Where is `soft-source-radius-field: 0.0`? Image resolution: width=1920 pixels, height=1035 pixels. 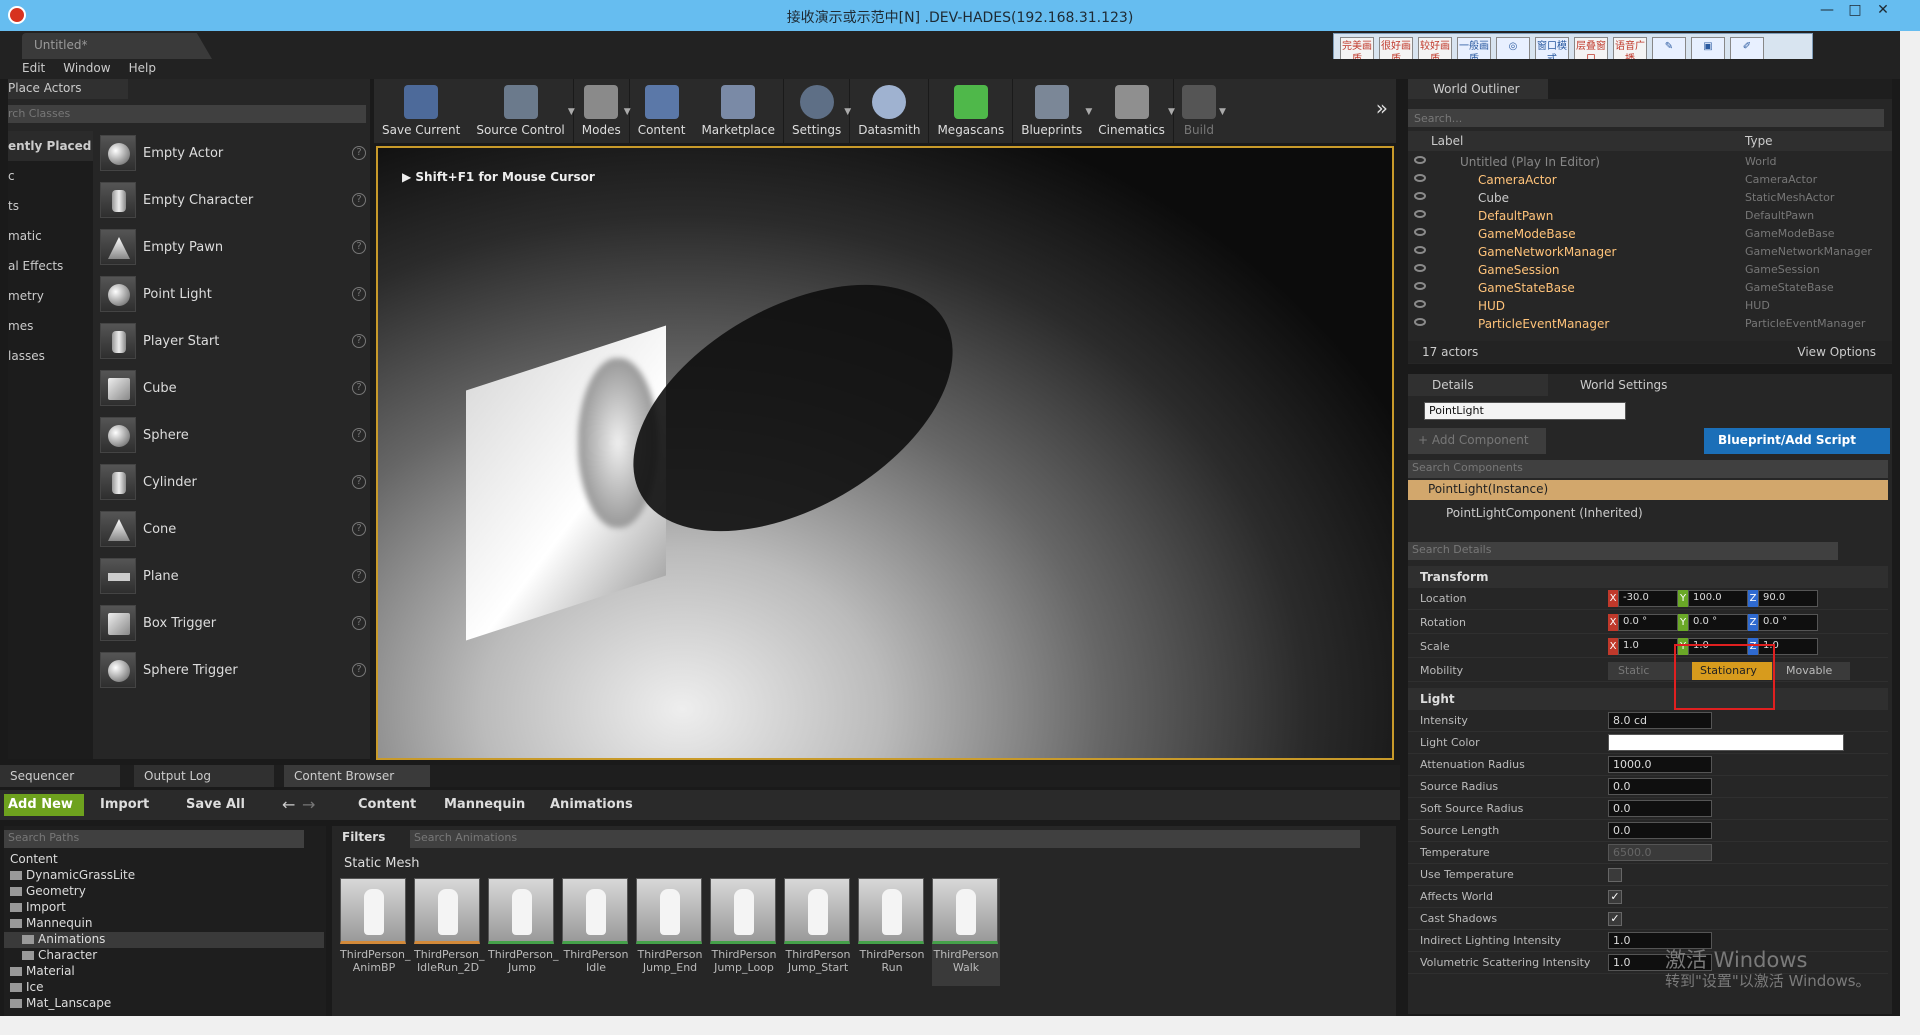 soft-source-radius-field: 0.0 is located at coordinates (1660, 808).